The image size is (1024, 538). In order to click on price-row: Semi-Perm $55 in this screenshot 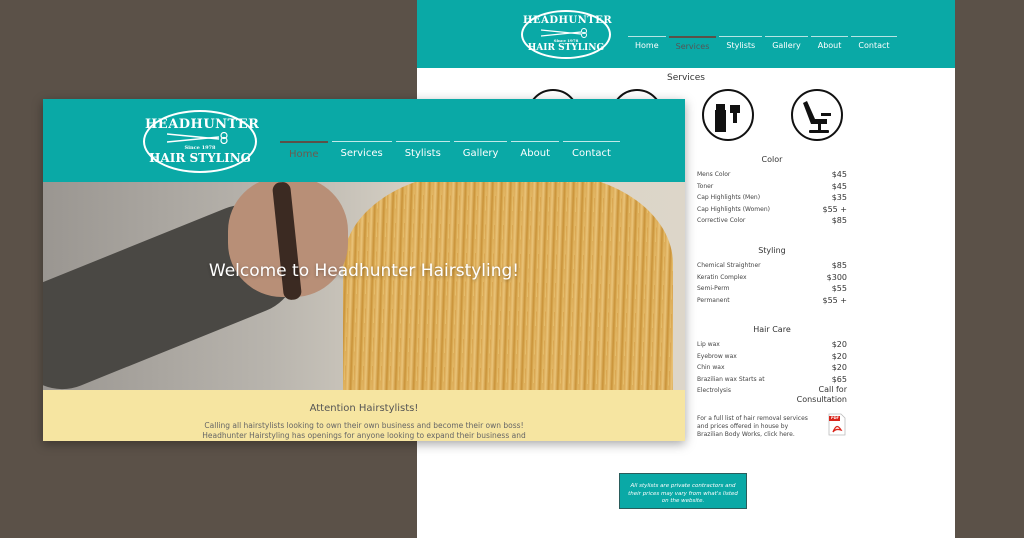, I will do `click(772, 288)`.